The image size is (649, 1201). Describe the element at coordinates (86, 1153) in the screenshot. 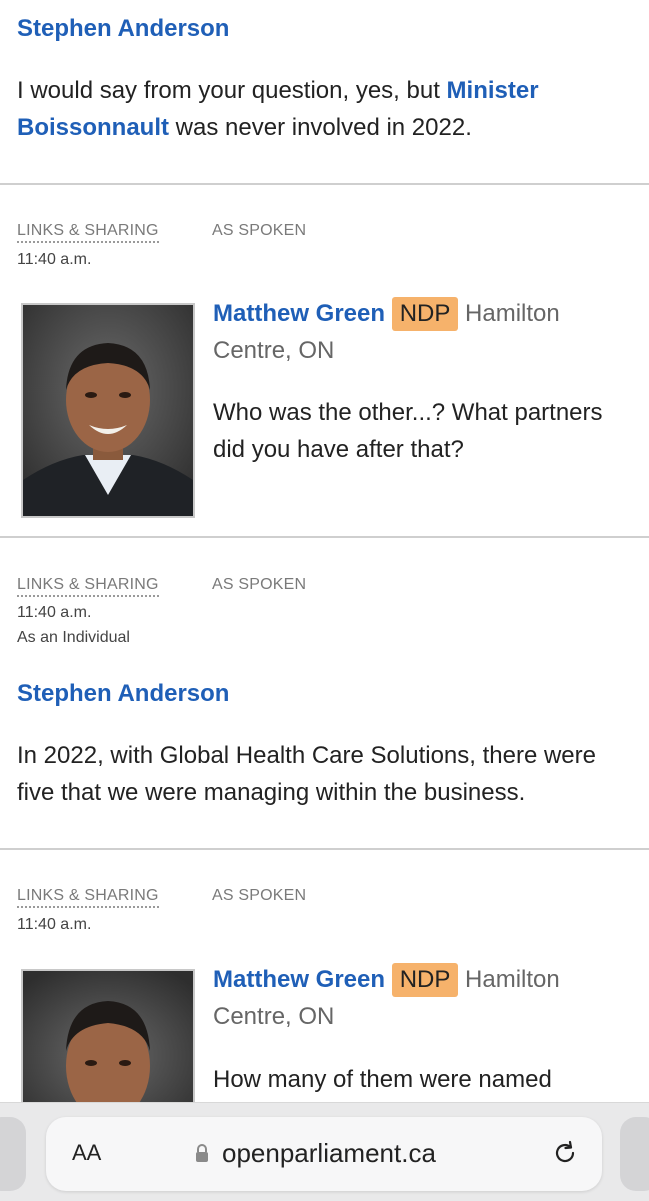

I see `text-size-button: AA` at that location.